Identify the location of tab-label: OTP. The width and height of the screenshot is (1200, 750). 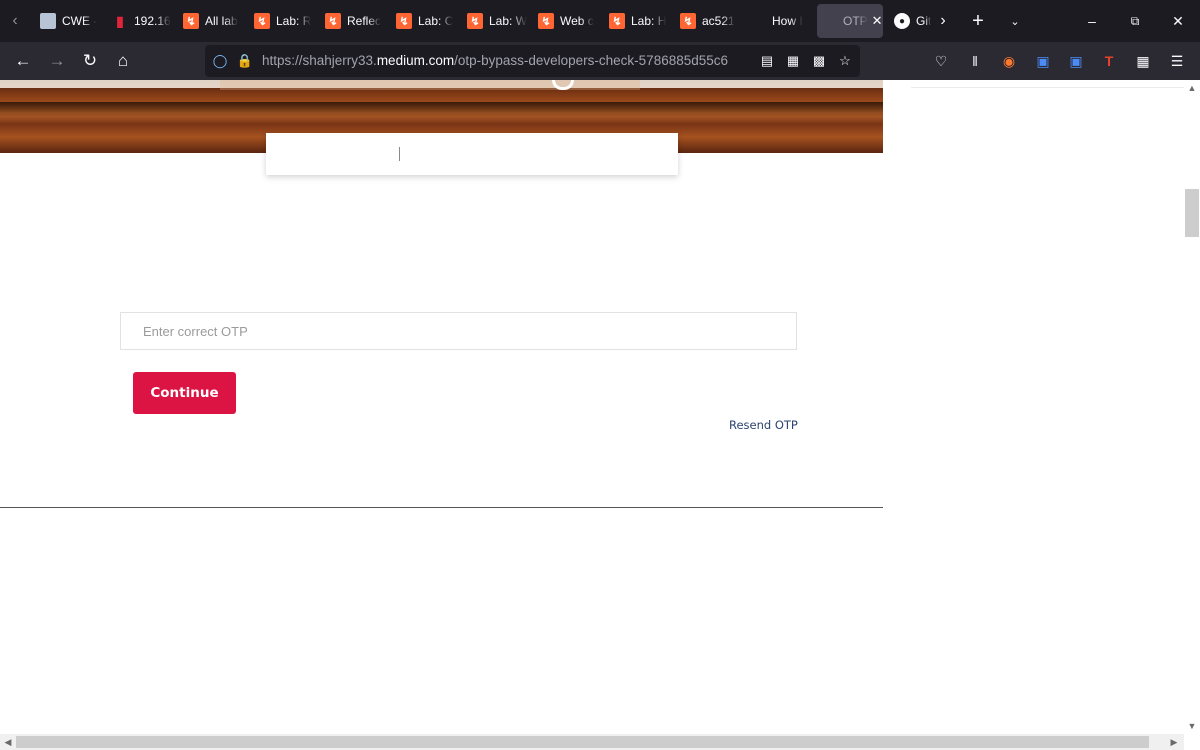
(855, 21).